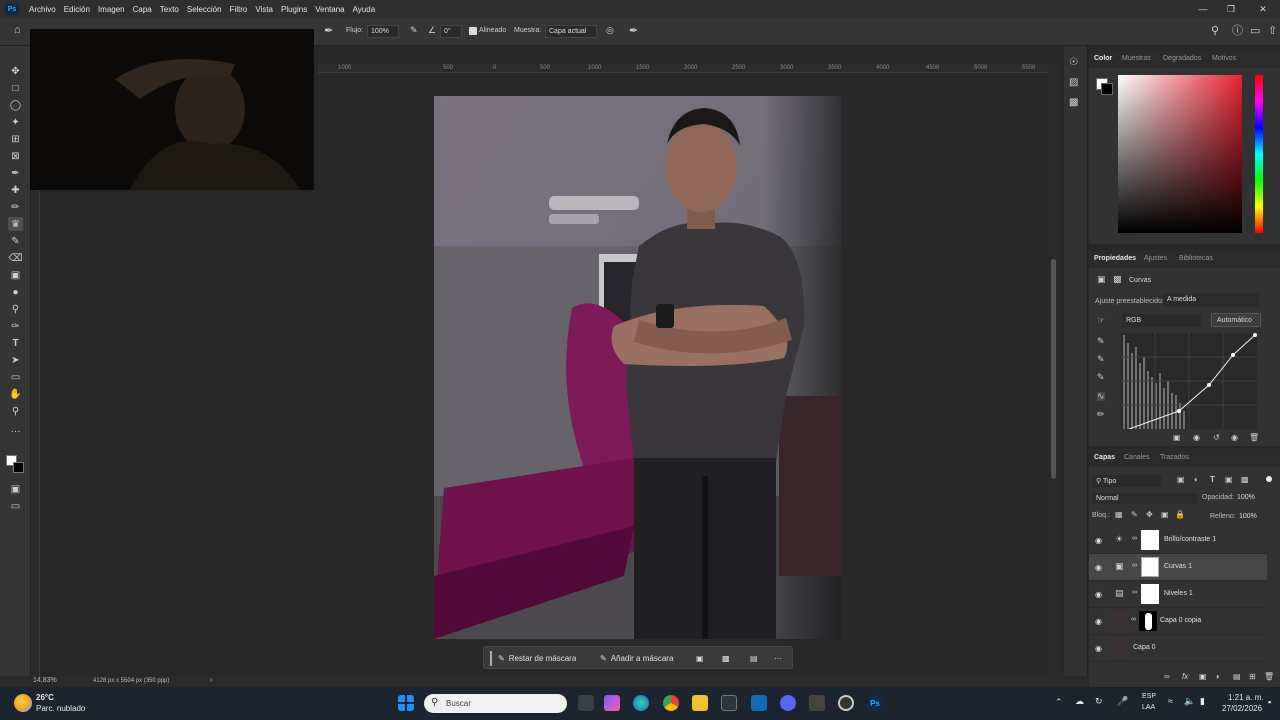  Describe the element at coordinates (1178, 593) in the screenshot. I see `layer-name: Niveles 1` at that location.